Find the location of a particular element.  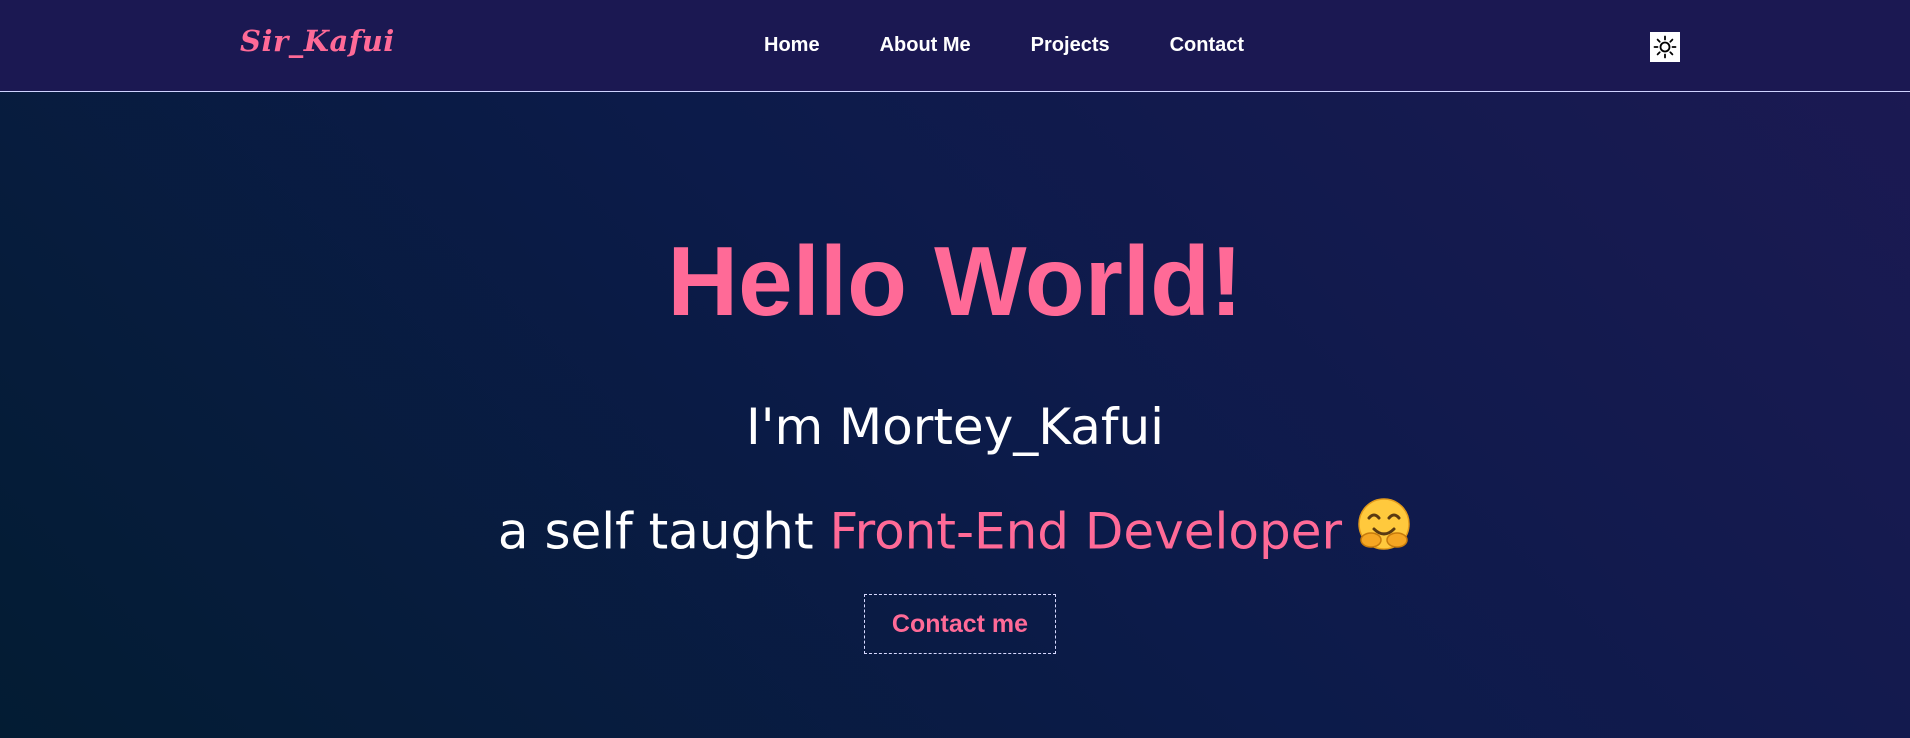

nav-contact-link: Contact is located at coordinates (1207, 45).